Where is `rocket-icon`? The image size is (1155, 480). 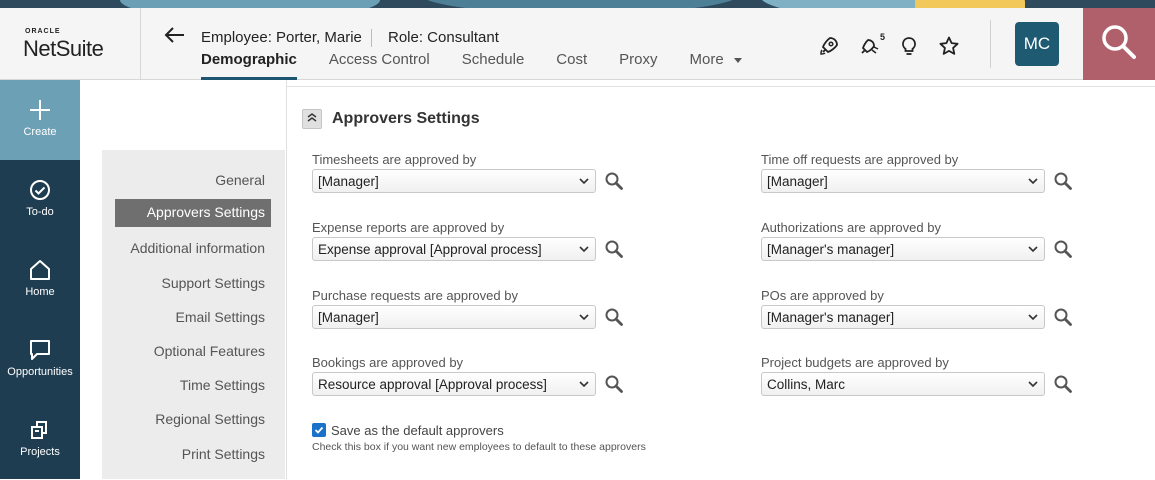 rocket-icon is located at coordinates (838, 46).